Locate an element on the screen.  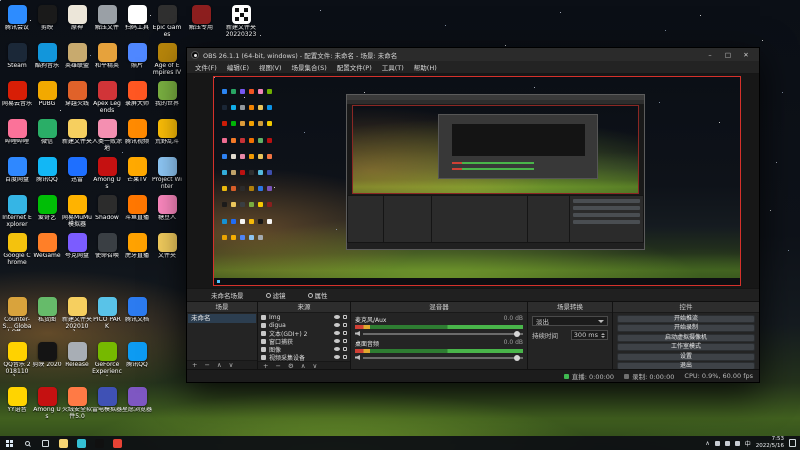
desktop-icon: 使命召唤 is located at coordinates (107, 252).